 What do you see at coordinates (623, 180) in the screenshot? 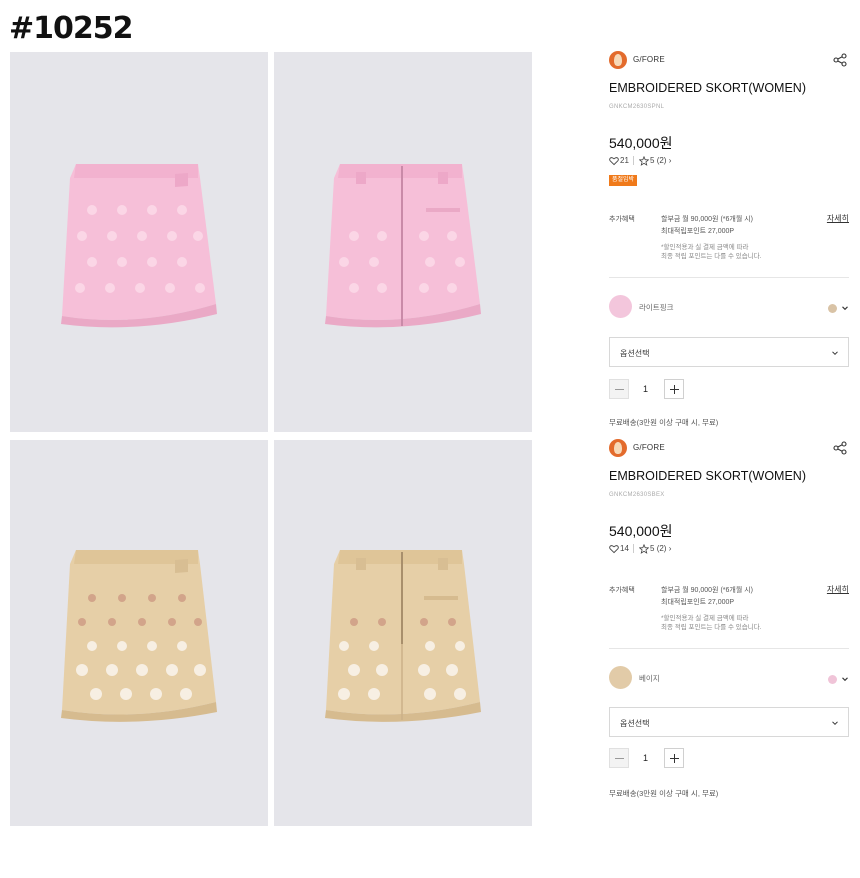
I see `status-badge: 품절임박` at bounding box center [623, 180].